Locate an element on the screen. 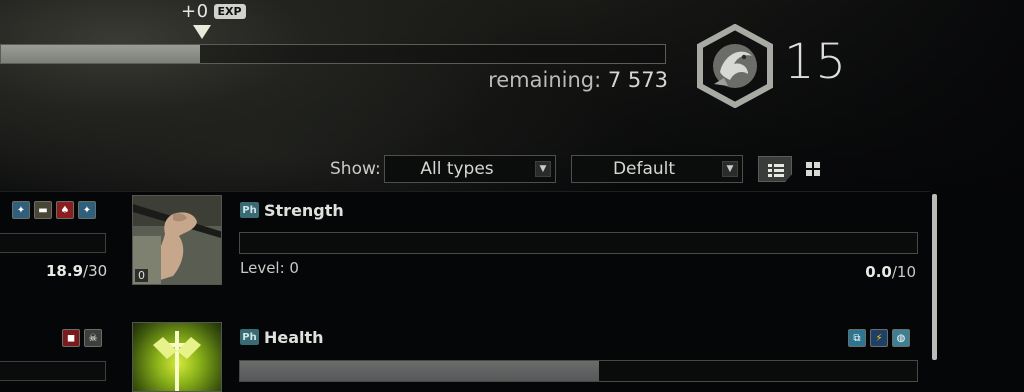  strength-progress-bar is located at coordinates (578, 243).